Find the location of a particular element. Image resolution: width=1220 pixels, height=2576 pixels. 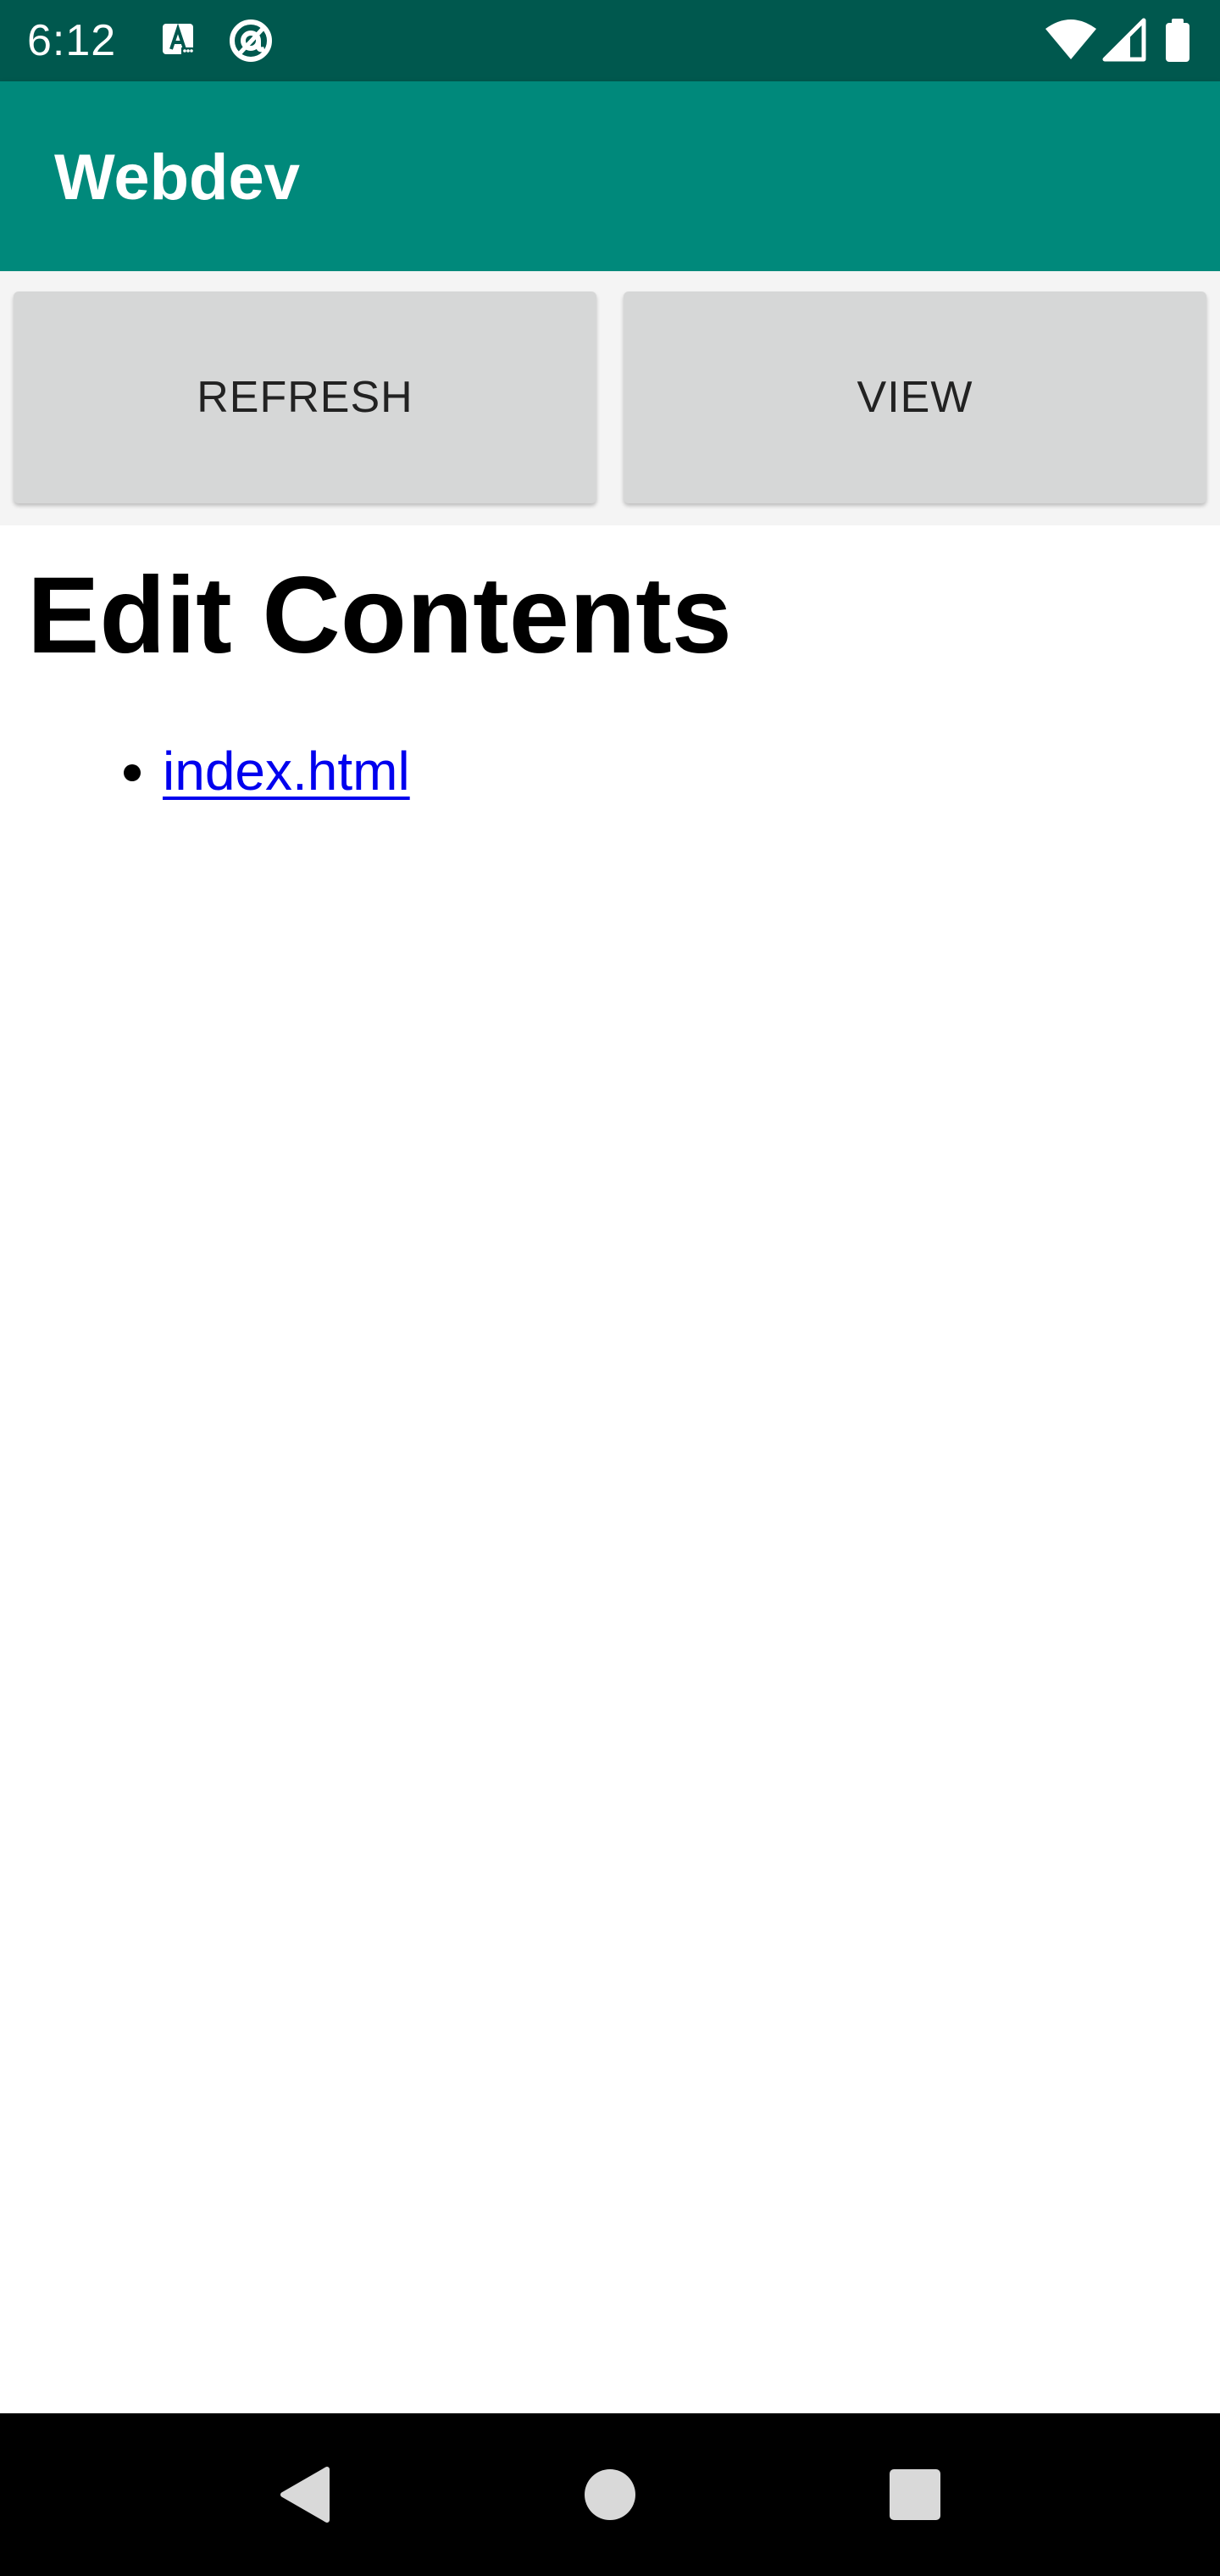

battery-icon is located at coordinates (1178, 40).